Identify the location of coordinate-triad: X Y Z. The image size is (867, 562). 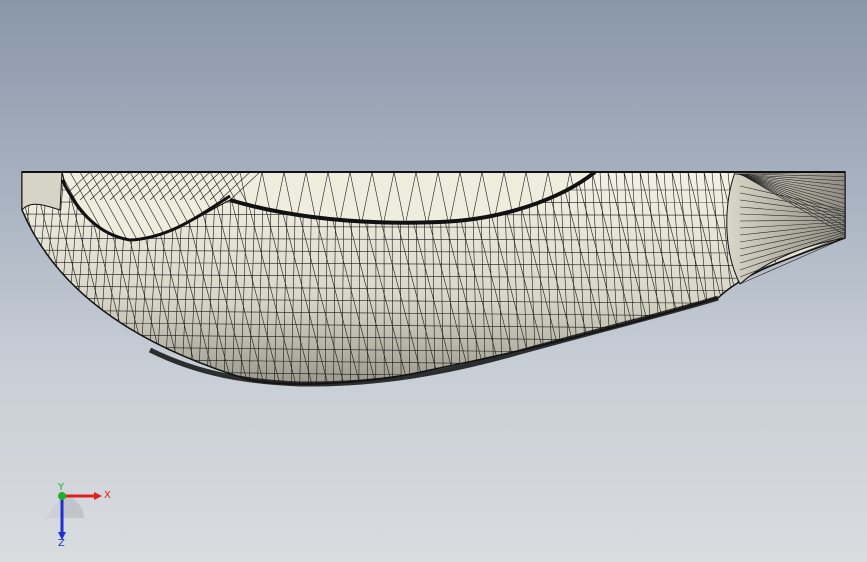
(79, 515).